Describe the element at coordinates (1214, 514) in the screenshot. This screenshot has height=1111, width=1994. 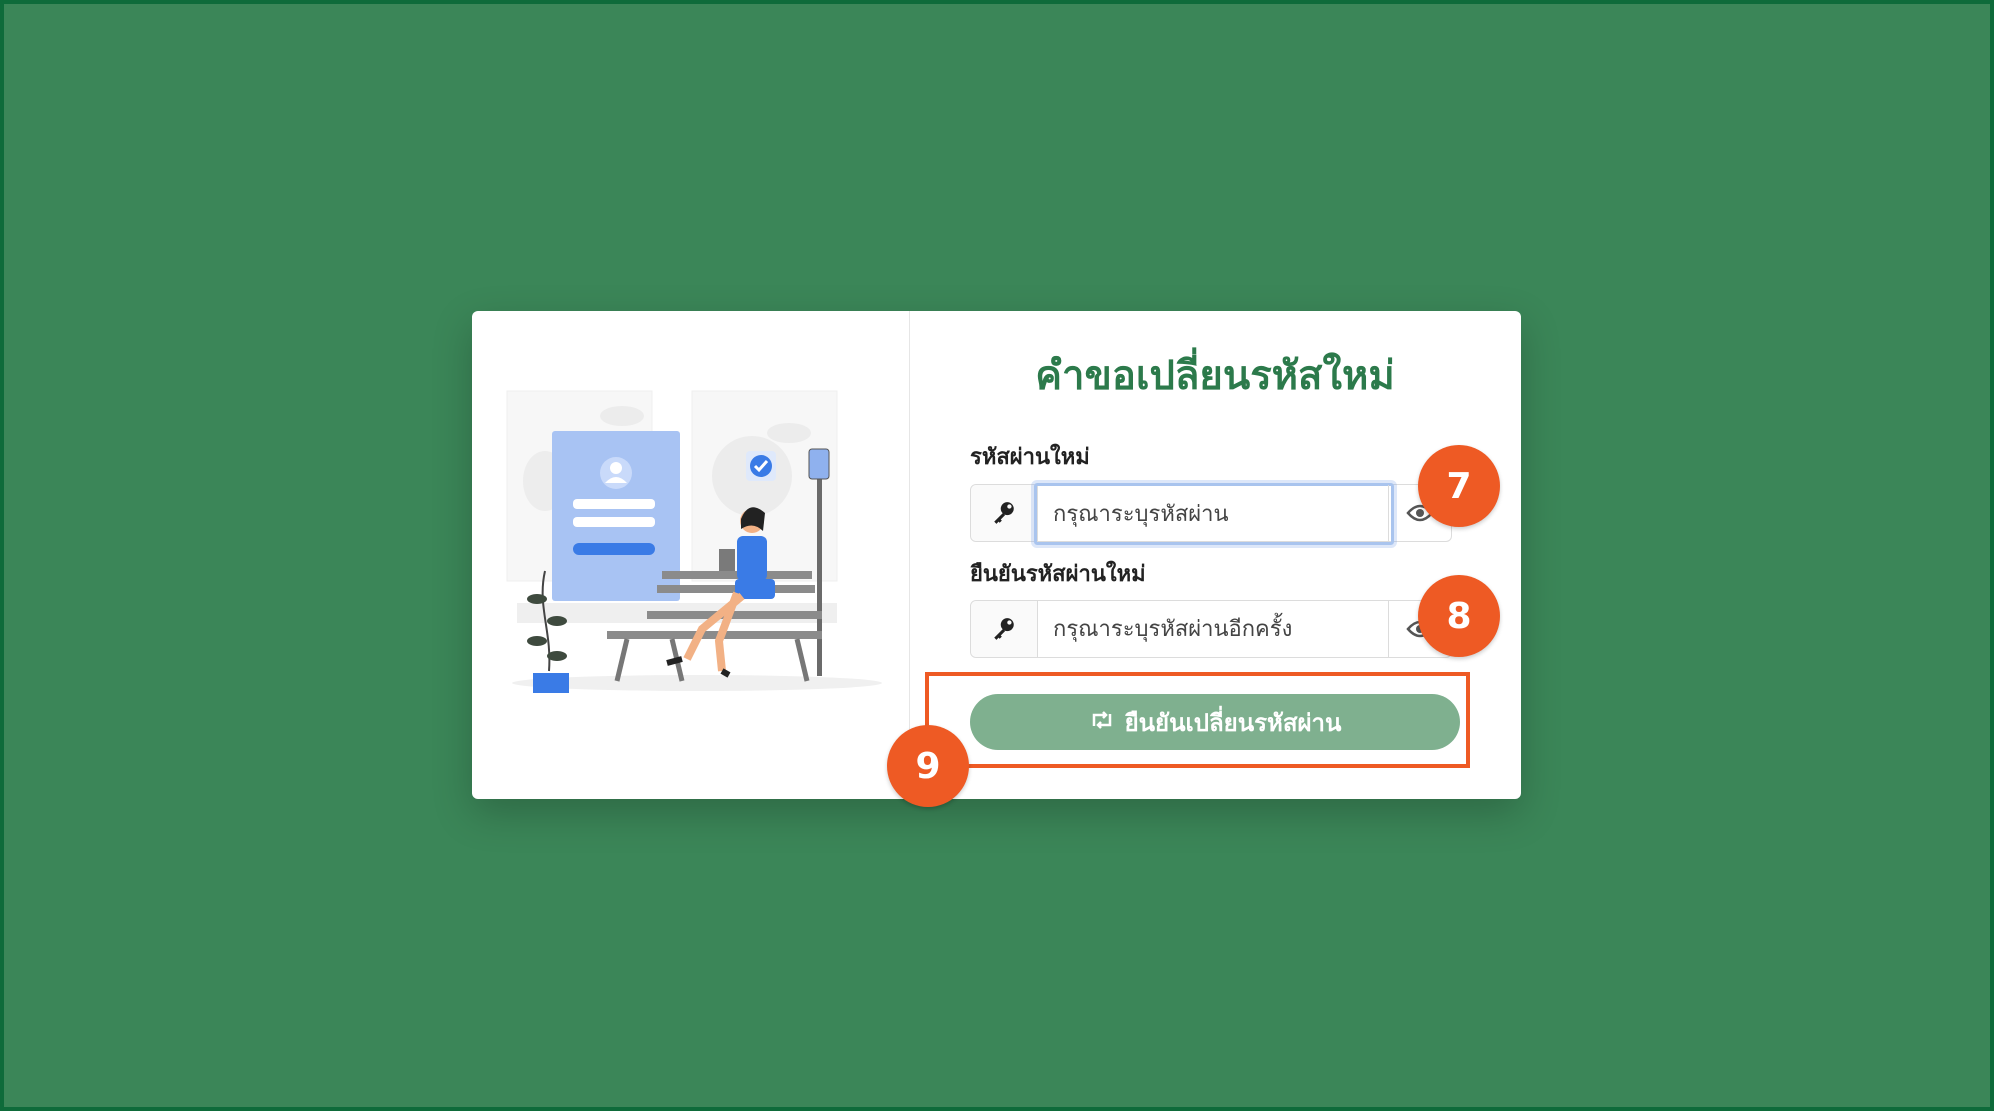
I see `new-password-input` at that location.